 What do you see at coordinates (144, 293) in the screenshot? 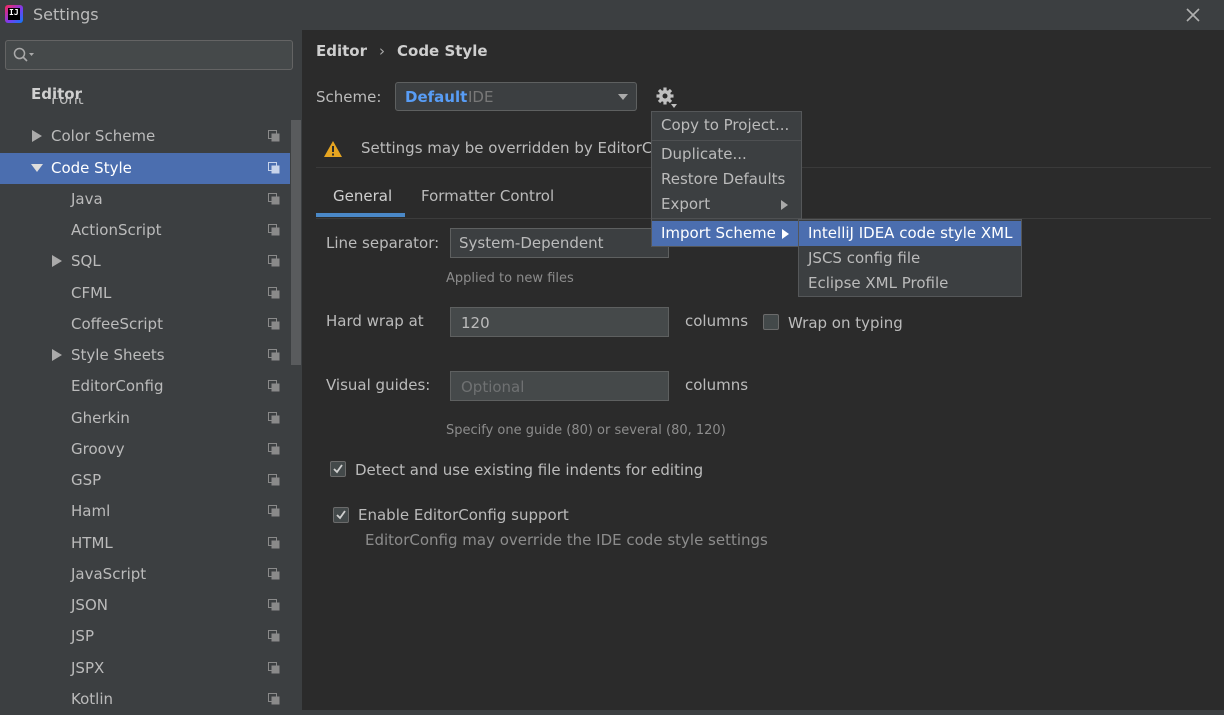
I see `tree-item: CFML` at bounding box center [144, 293].